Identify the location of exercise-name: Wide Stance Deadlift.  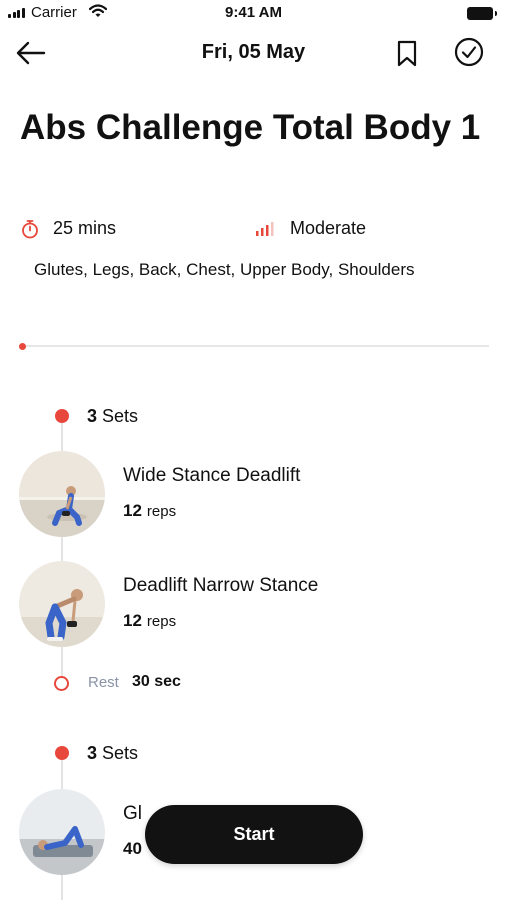
(212, 475).